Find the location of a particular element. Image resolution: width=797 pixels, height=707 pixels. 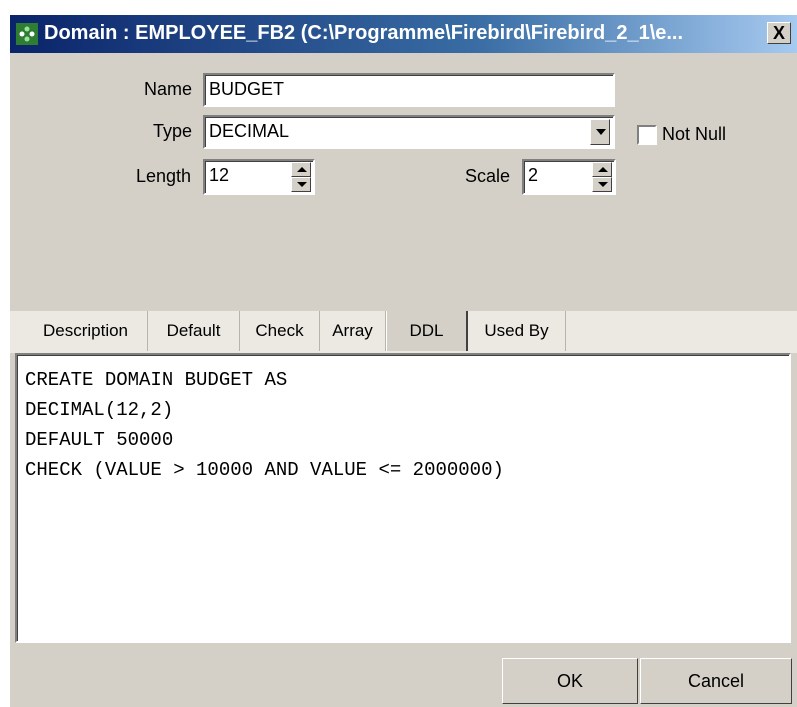

tab-ddl: DDL is located at coordinates (427, 331).